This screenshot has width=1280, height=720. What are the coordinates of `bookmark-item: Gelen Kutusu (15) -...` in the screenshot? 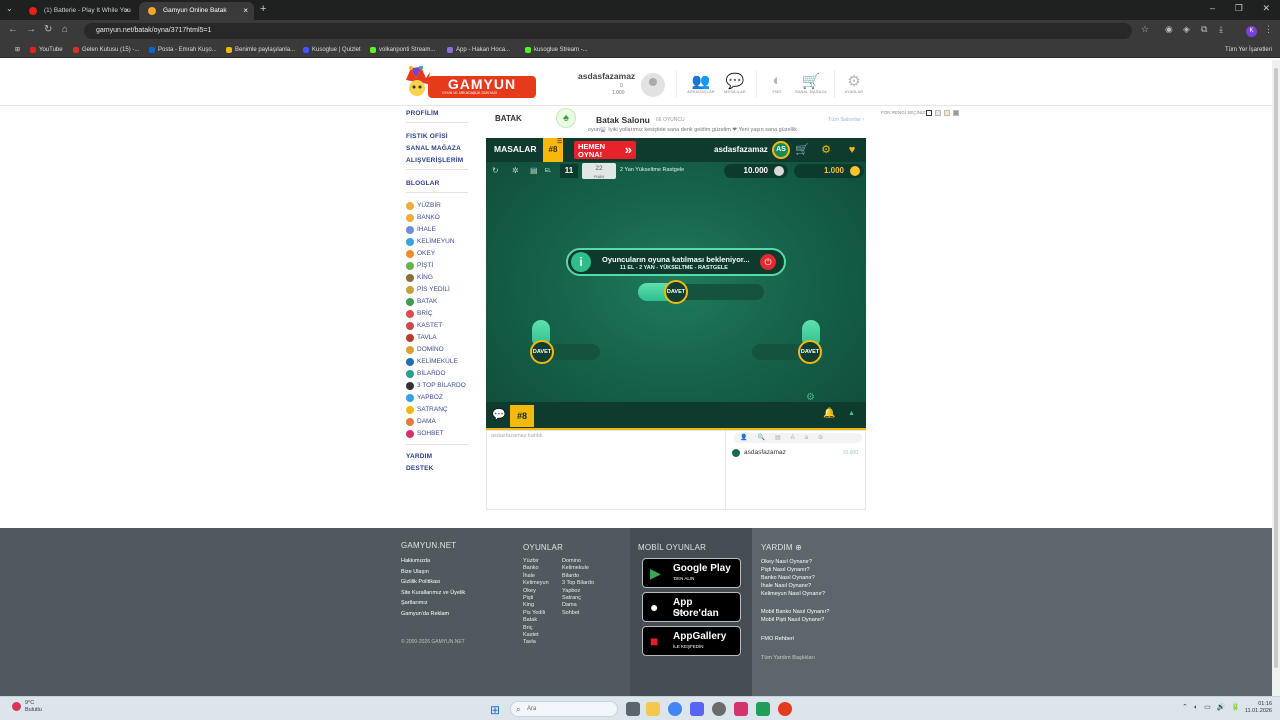 It's located at (106, 50).